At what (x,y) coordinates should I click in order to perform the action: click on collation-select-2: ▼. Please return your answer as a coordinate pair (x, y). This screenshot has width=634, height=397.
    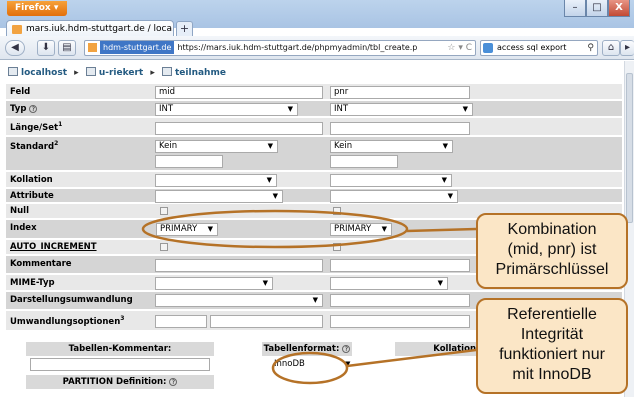
    Looking at the image, I should click on (391, 180).